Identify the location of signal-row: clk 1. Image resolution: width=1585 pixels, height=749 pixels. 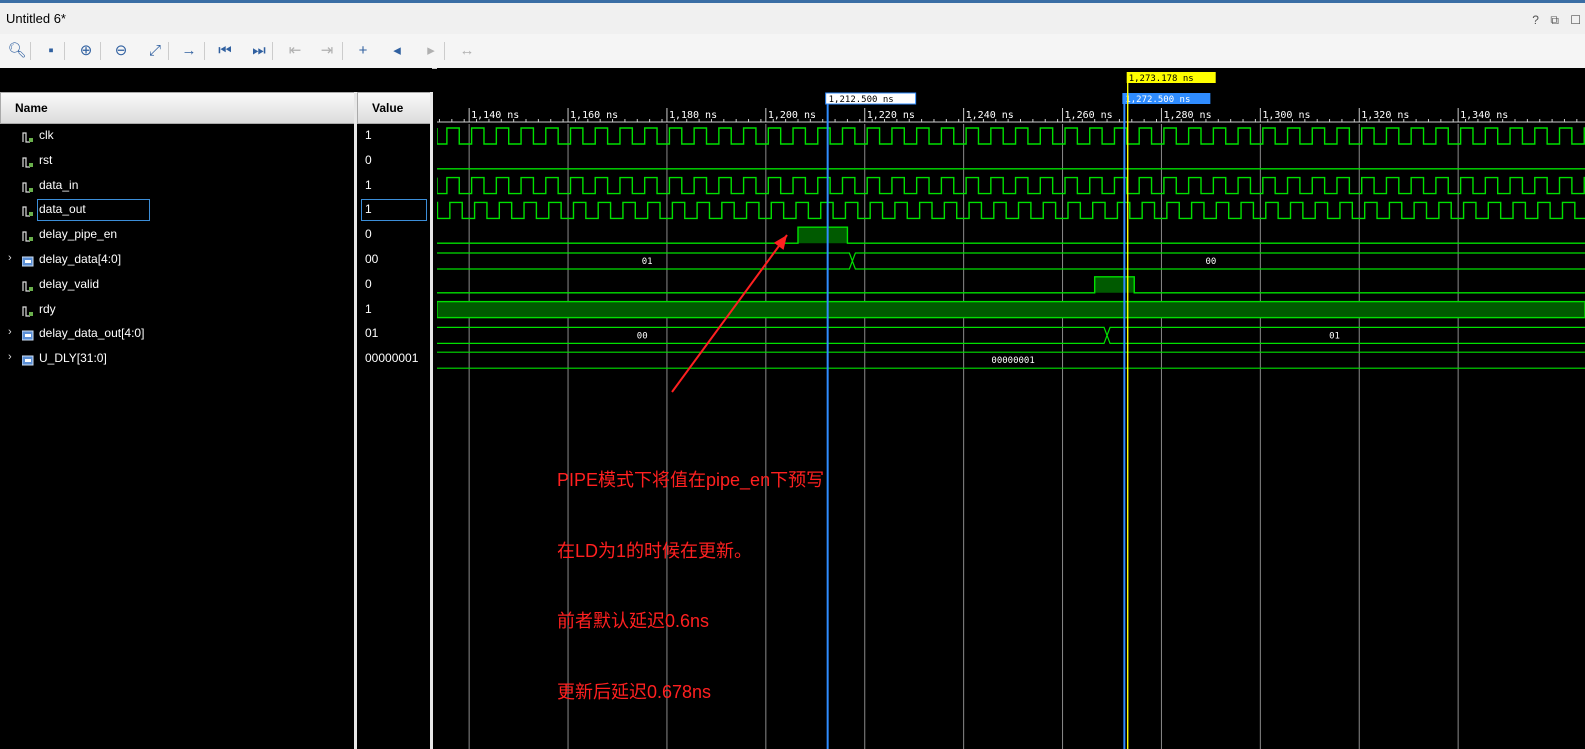
(216, 136).